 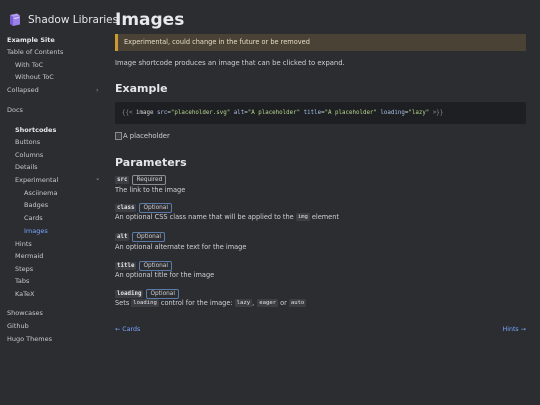 I want to click on code-open: {{<, so click(x=127, y=113).